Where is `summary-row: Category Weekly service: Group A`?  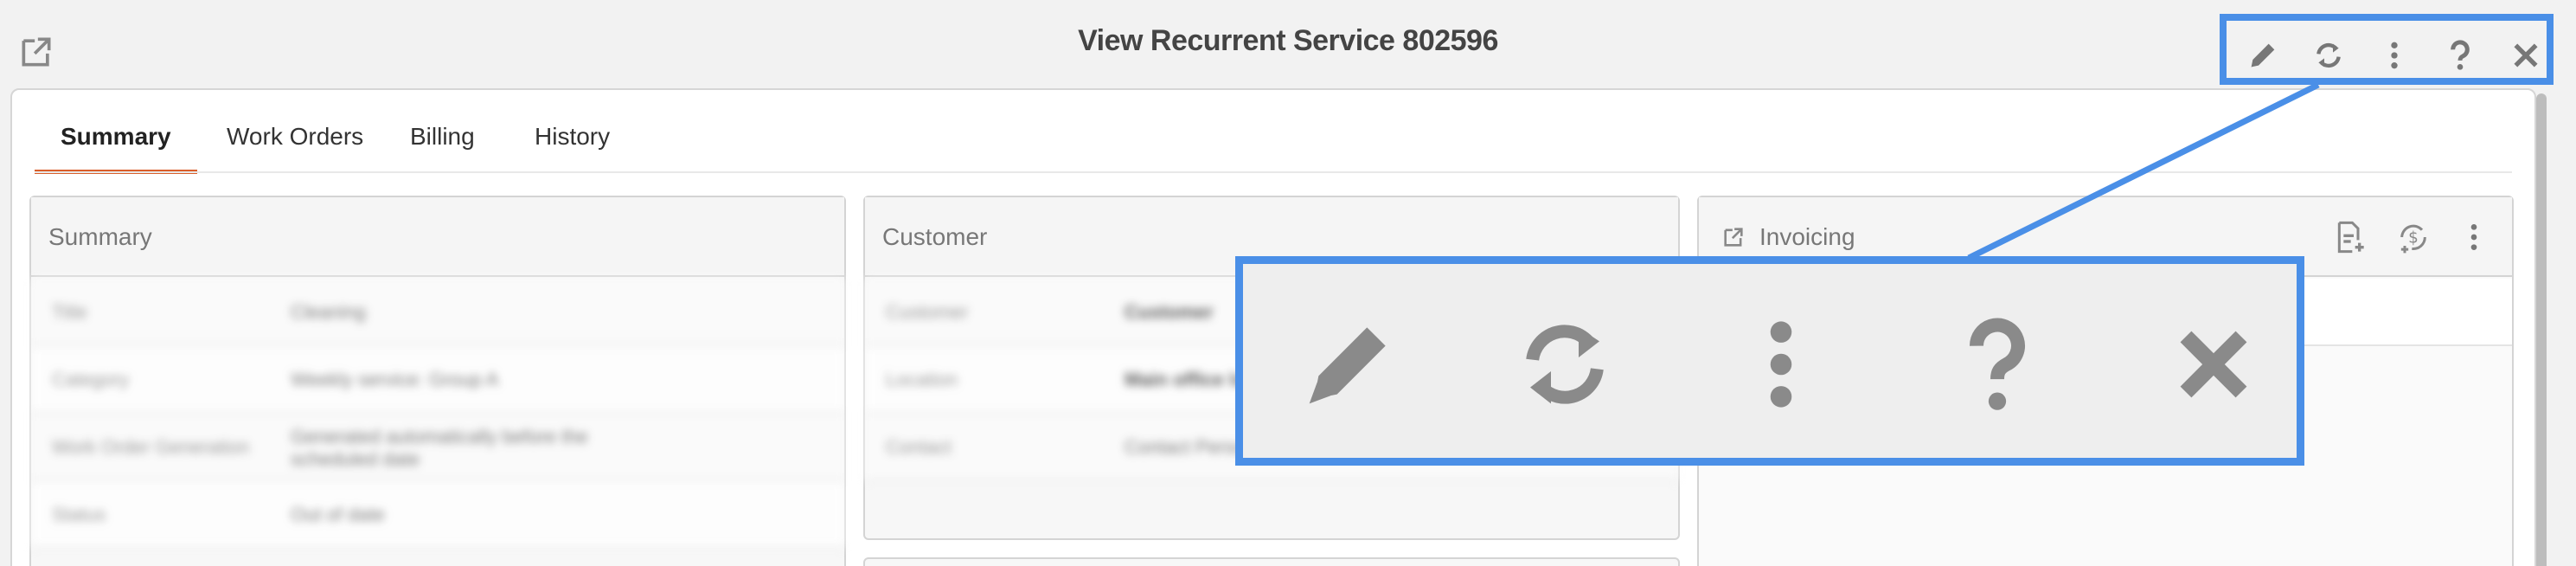 summary-row: Category Weekly service: Group A is located at coordinates (437, 380).